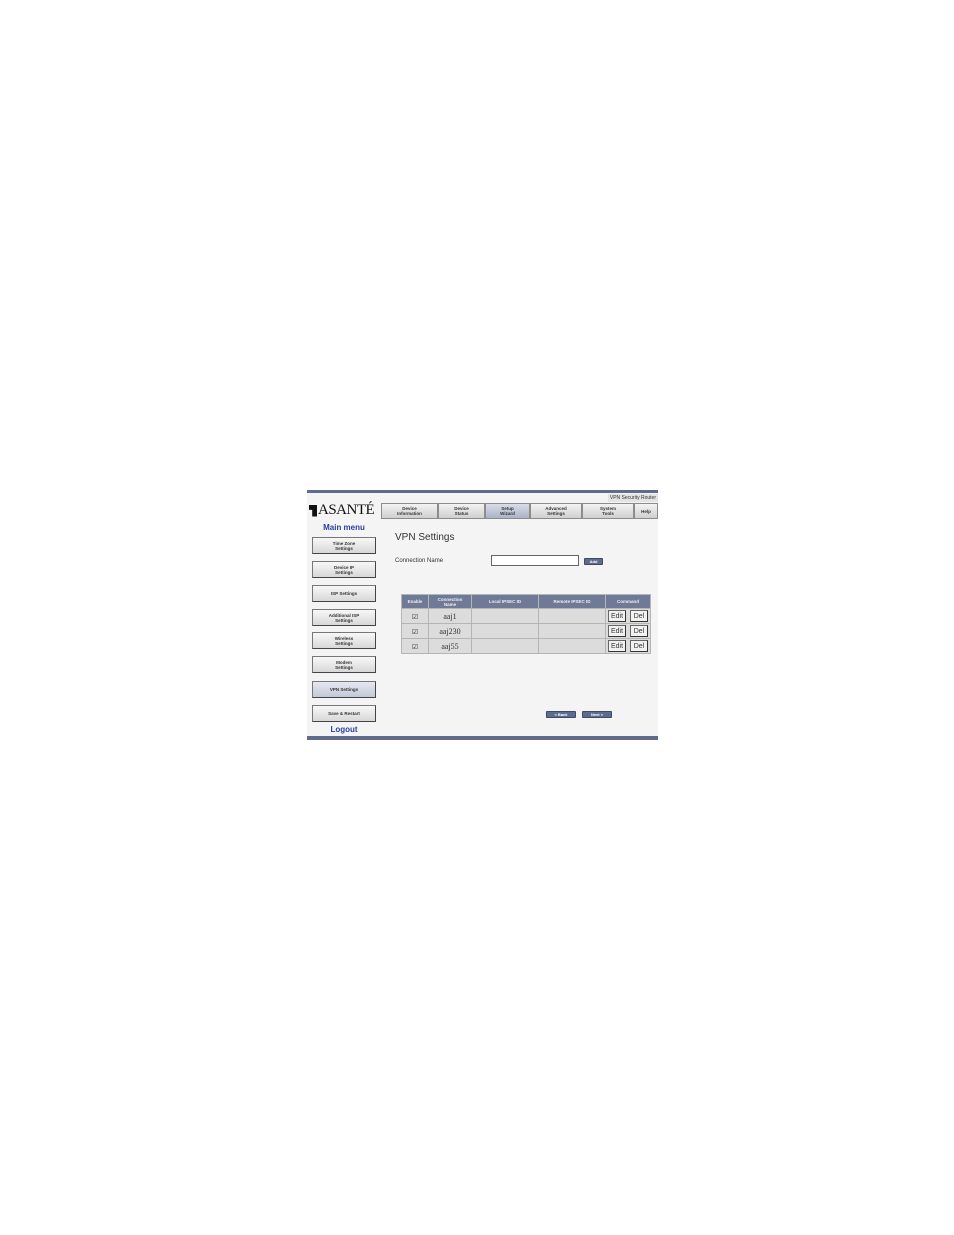 This screenshot has height=1235, width=954. I want to click on table-row: ☑ aaj55 Edit Del, so click(526, 646).